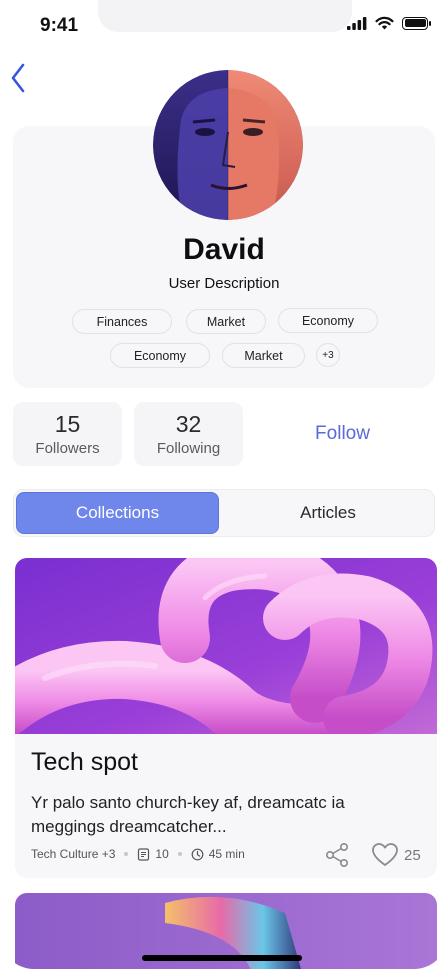  Describe the element at coordinates (73, 854) in the screenshot. I see `category-label: Tech Culture +3` at that location.